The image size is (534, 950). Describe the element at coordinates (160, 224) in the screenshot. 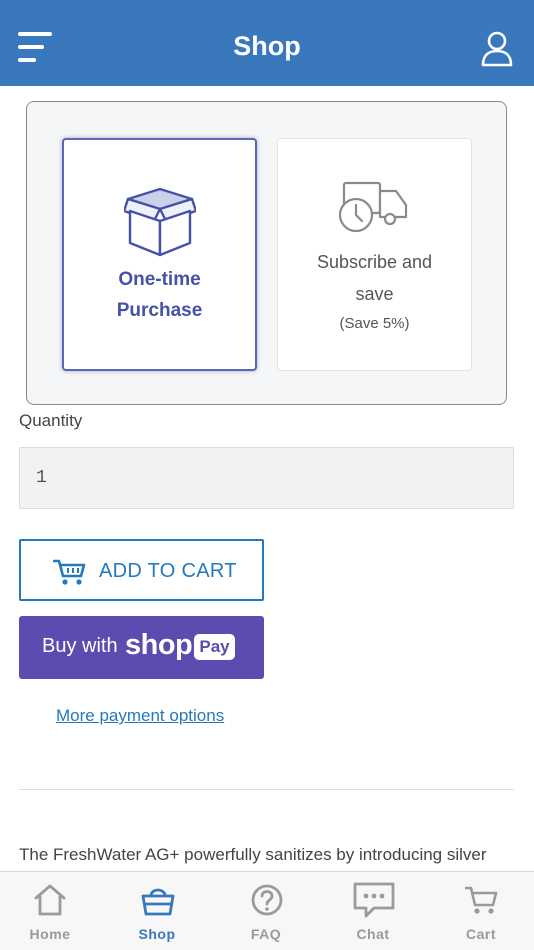

I see `box-icon` at that location.